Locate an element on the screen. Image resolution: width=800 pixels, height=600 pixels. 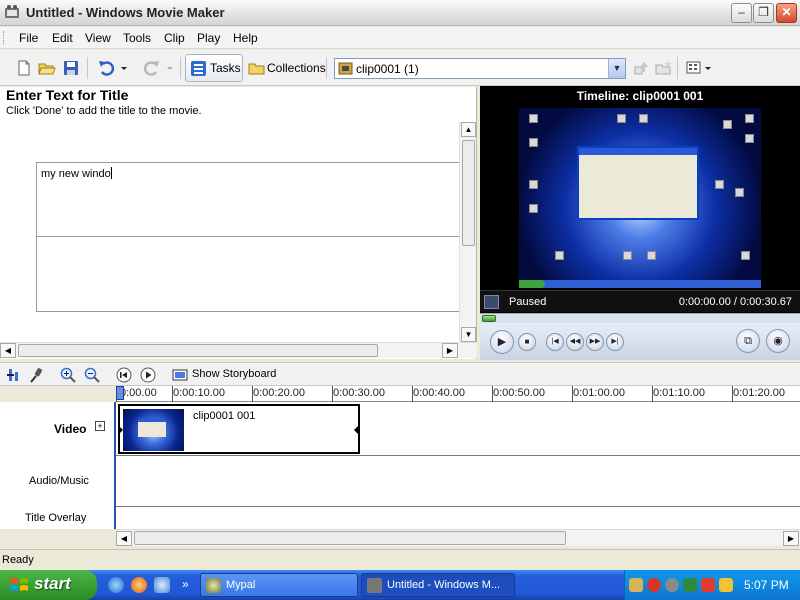
tasks-icon is located at coordinates (198, 68).